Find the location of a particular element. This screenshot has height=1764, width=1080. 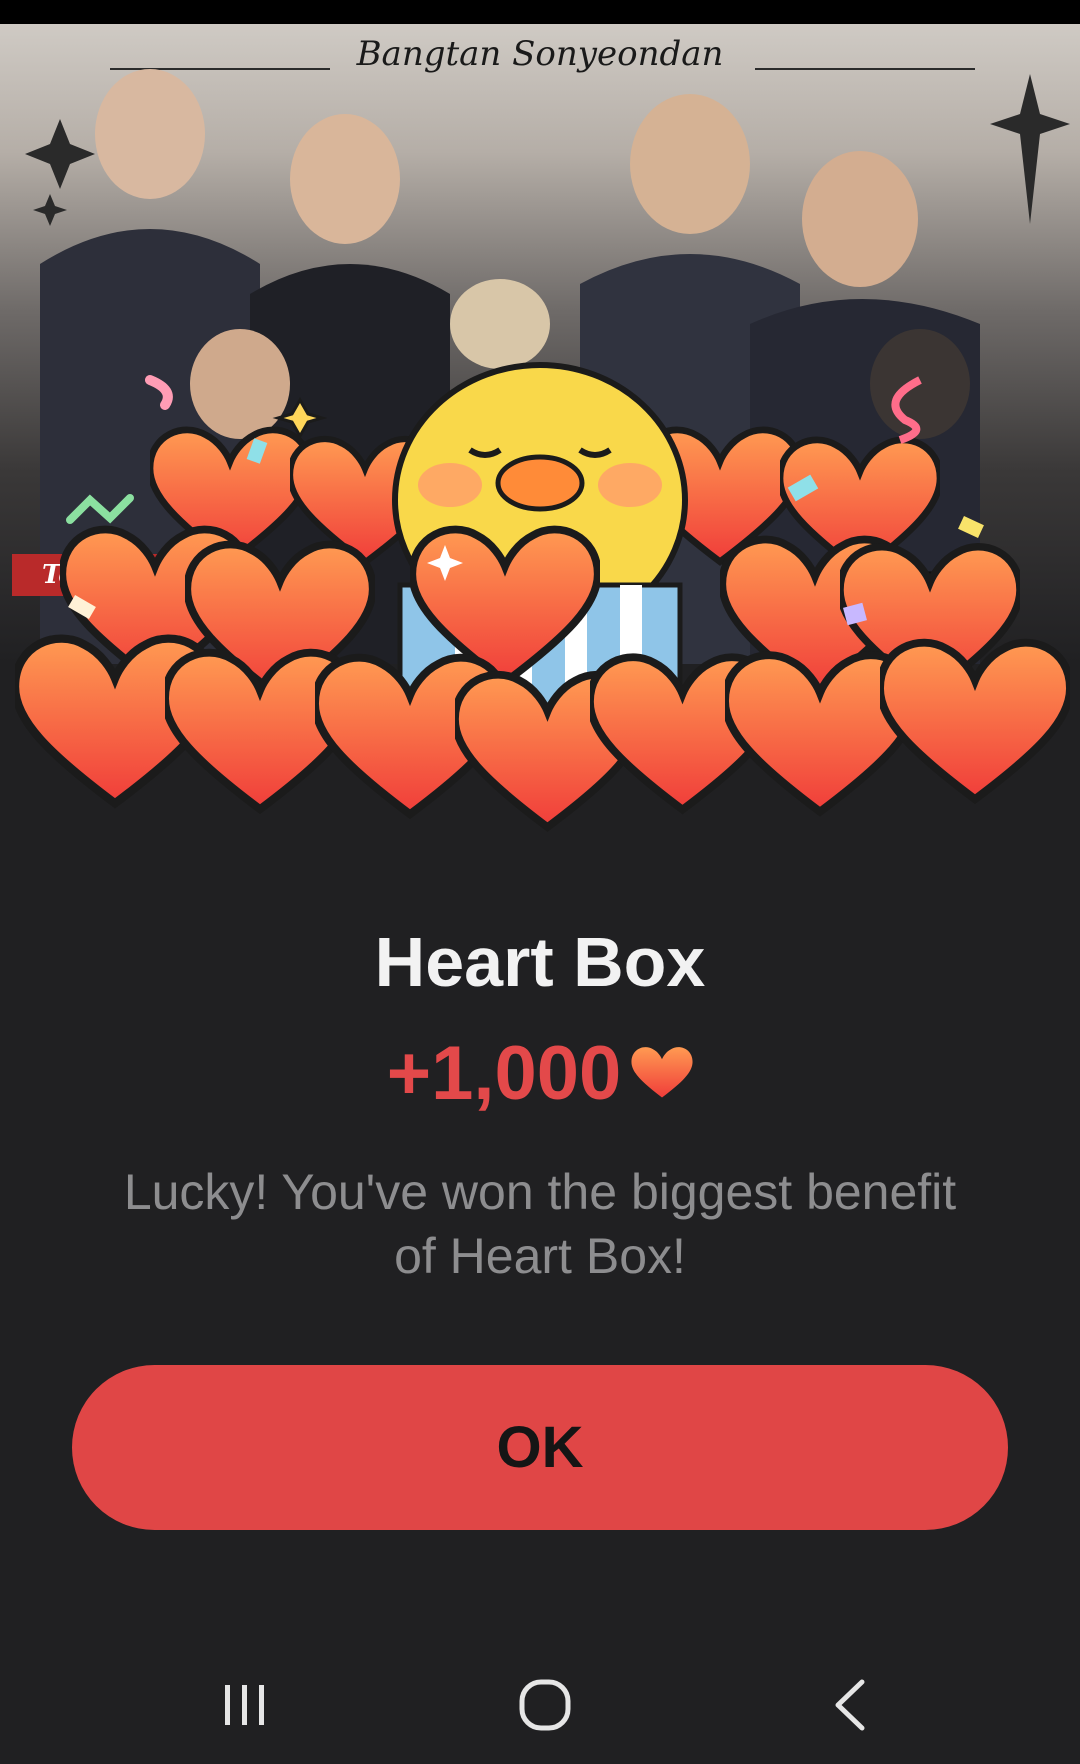

status-bar is located at coordinates (540, 12).